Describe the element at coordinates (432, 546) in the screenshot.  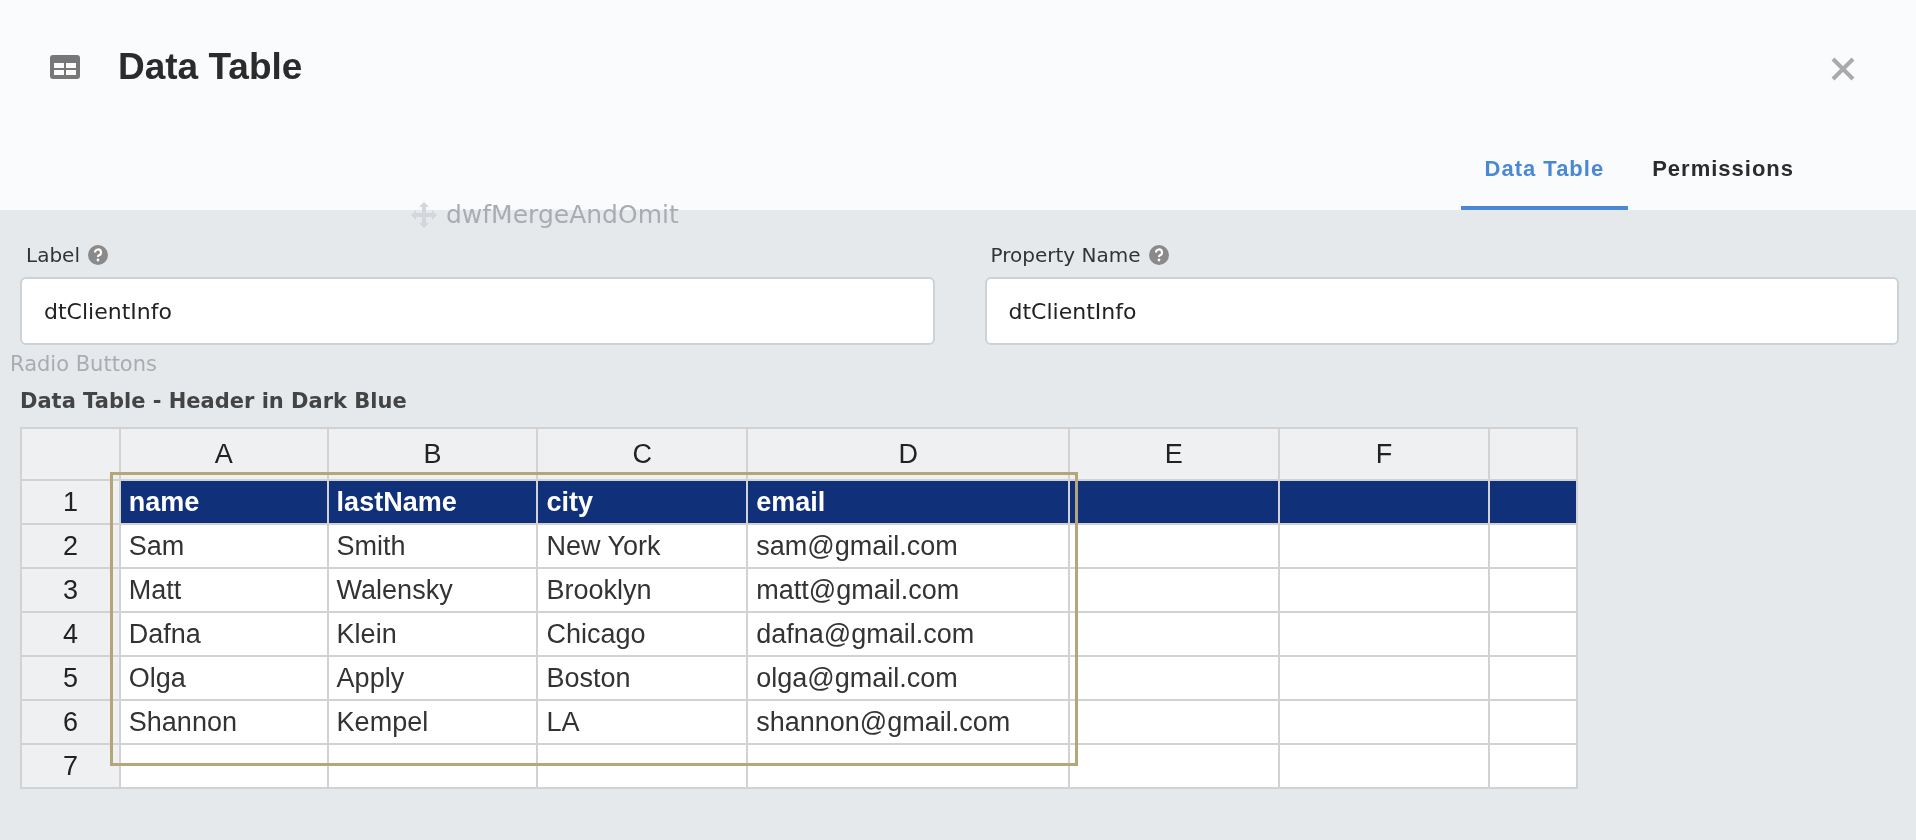
I see `table-cell: Smith` at that location.